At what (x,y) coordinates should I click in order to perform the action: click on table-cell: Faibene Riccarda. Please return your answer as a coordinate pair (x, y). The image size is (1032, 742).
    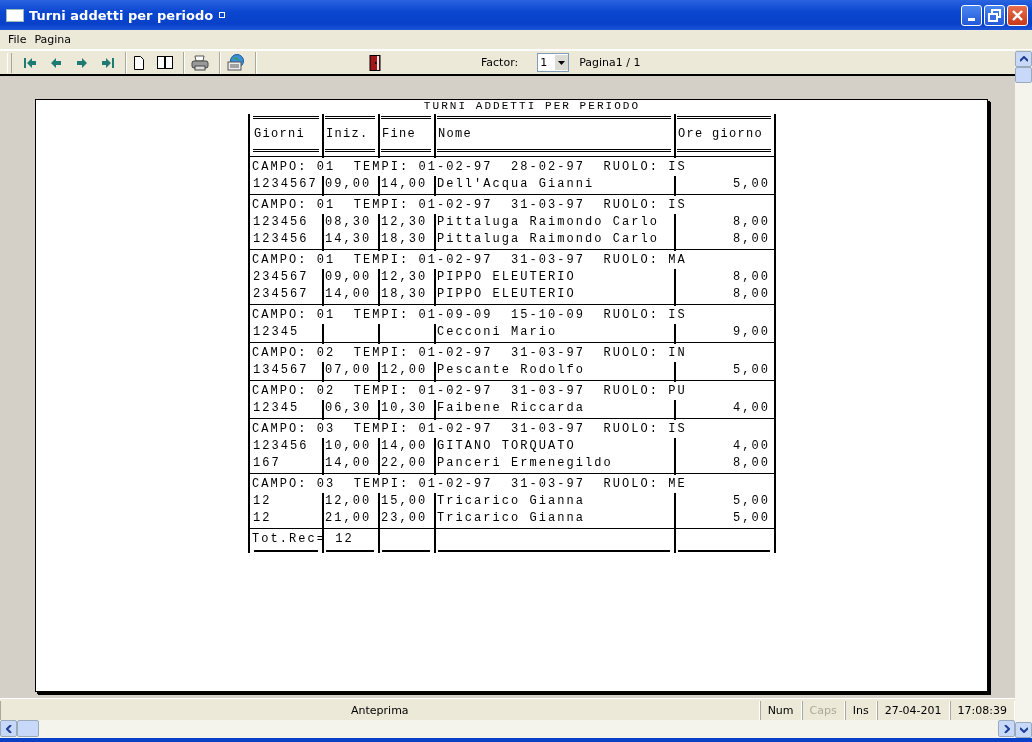
    Looking at the image, I should click on (511, 408).